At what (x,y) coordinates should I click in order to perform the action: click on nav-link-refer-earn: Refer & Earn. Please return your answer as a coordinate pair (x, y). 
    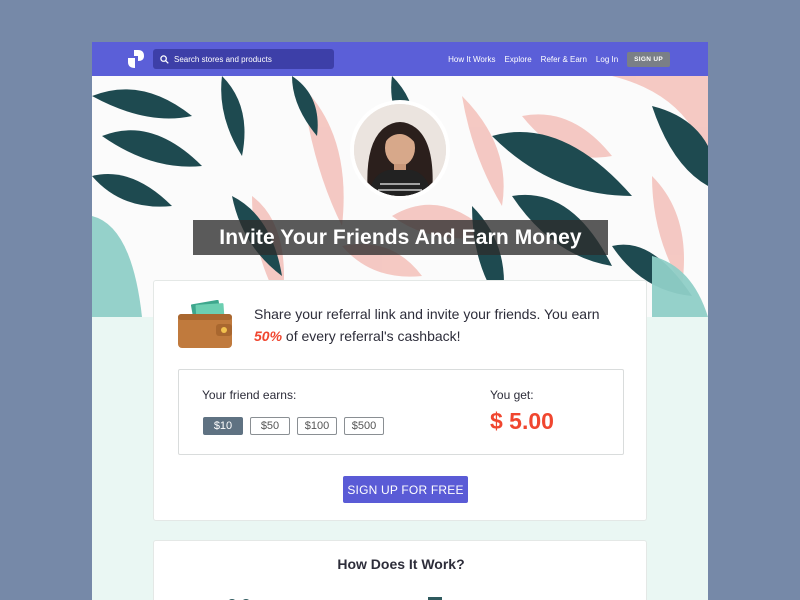
    Looking at the image, I should click on (564, 59).